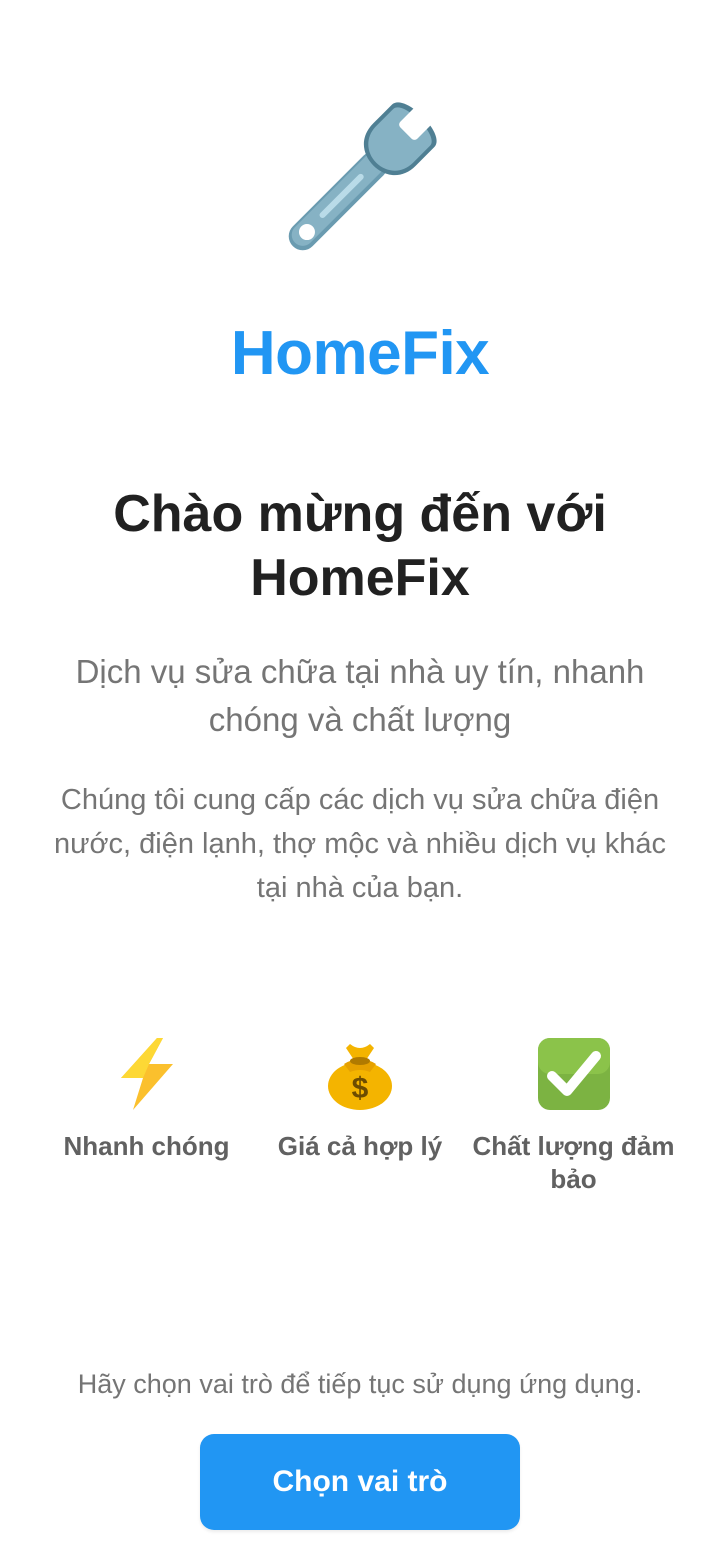 Image resolution: width=720 pixels, height=1546 pixels. I want to click on app-name: HomeFix, so click(360, 353).